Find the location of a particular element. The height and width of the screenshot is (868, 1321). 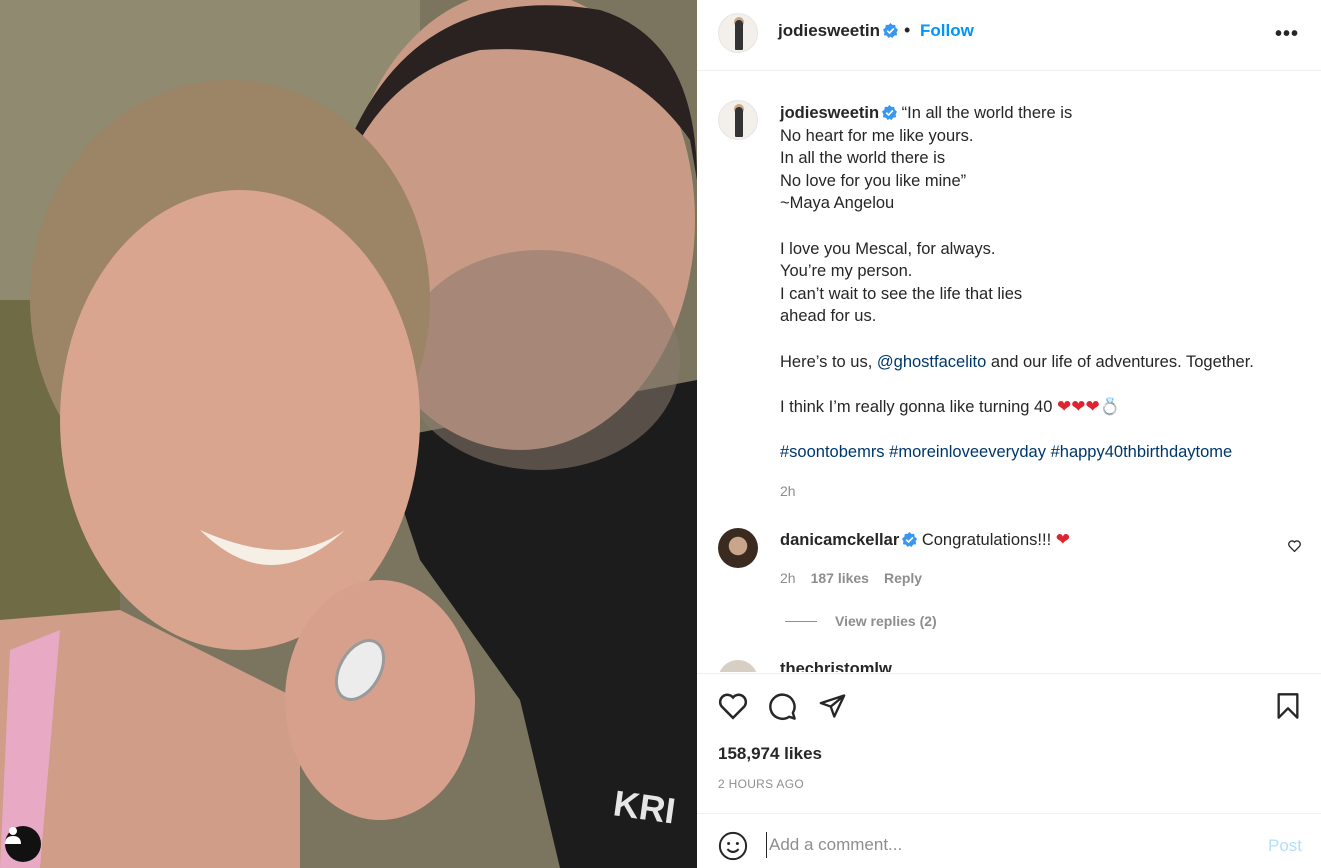

share-icon is located at coordinates (832, 708).